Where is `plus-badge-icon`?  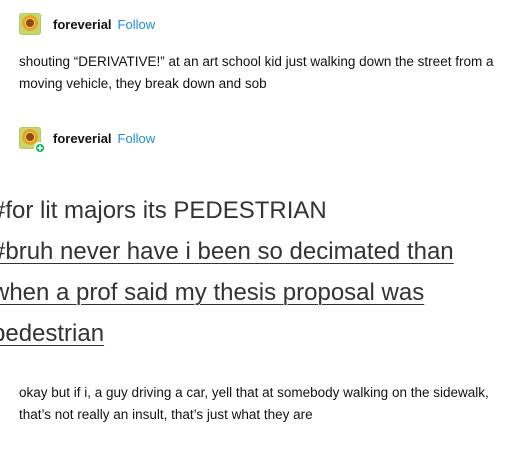
plus-badge-icon is located at coordinates (40, 148).